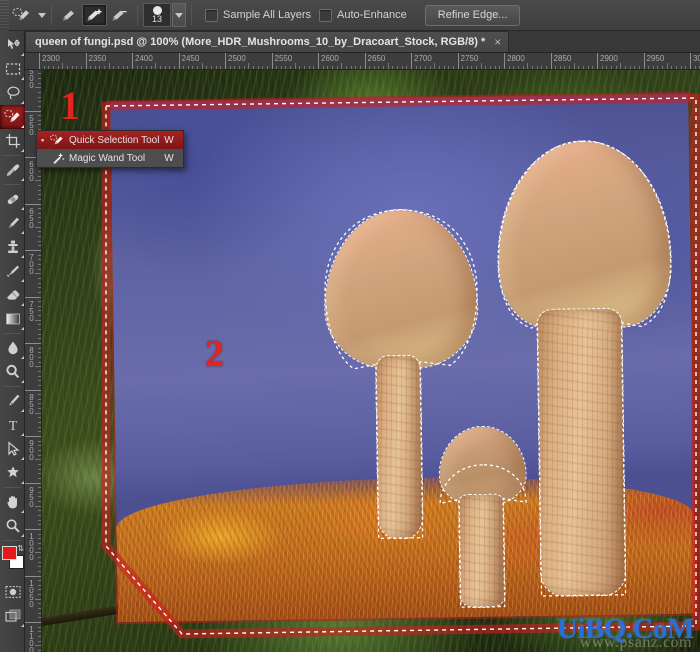 The width and height of the screenshot is (700, 652). What do you see at coordinates (258, 15) in the screenshot?
I see `sample-all-layers-option: Sample All Layers` at bounding box center [258, 15].